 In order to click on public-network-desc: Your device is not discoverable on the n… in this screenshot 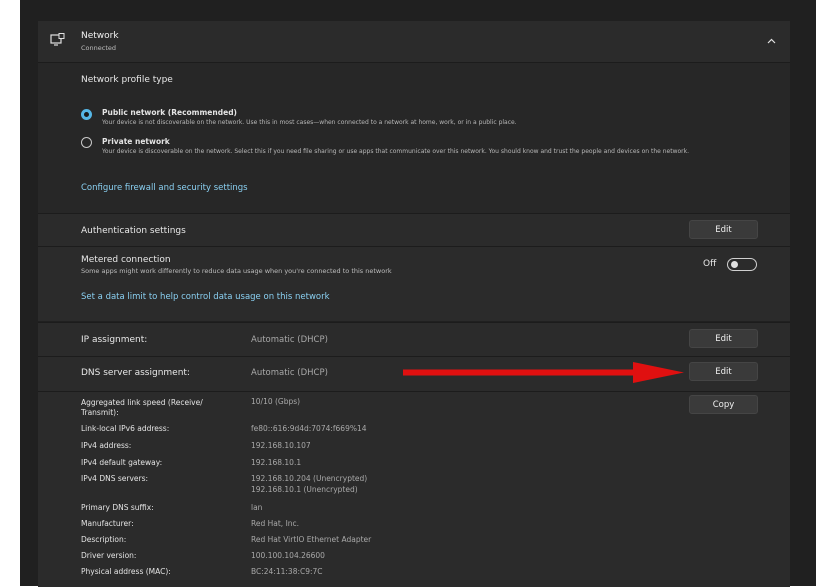, I will do `click(309, 122)`.